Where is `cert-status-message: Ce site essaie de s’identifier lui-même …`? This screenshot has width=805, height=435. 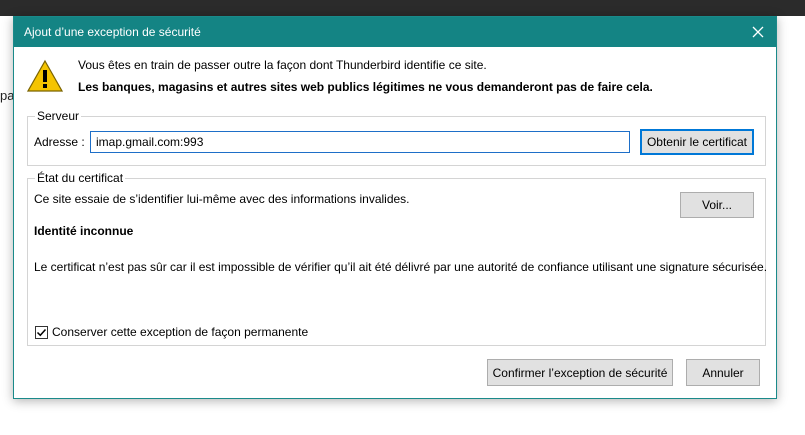 cert-status-message: Ce site essaie de s’identifier lui-même … is located at coordinates (222, 199).